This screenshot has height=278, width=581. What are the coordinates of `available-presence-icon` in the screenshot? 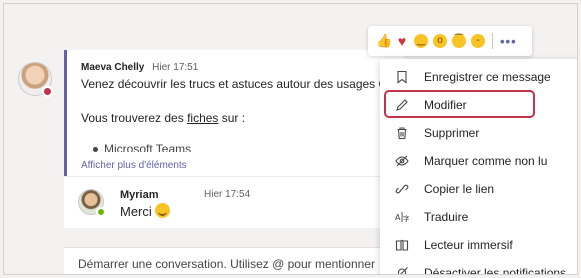 It's located at (101, 212).